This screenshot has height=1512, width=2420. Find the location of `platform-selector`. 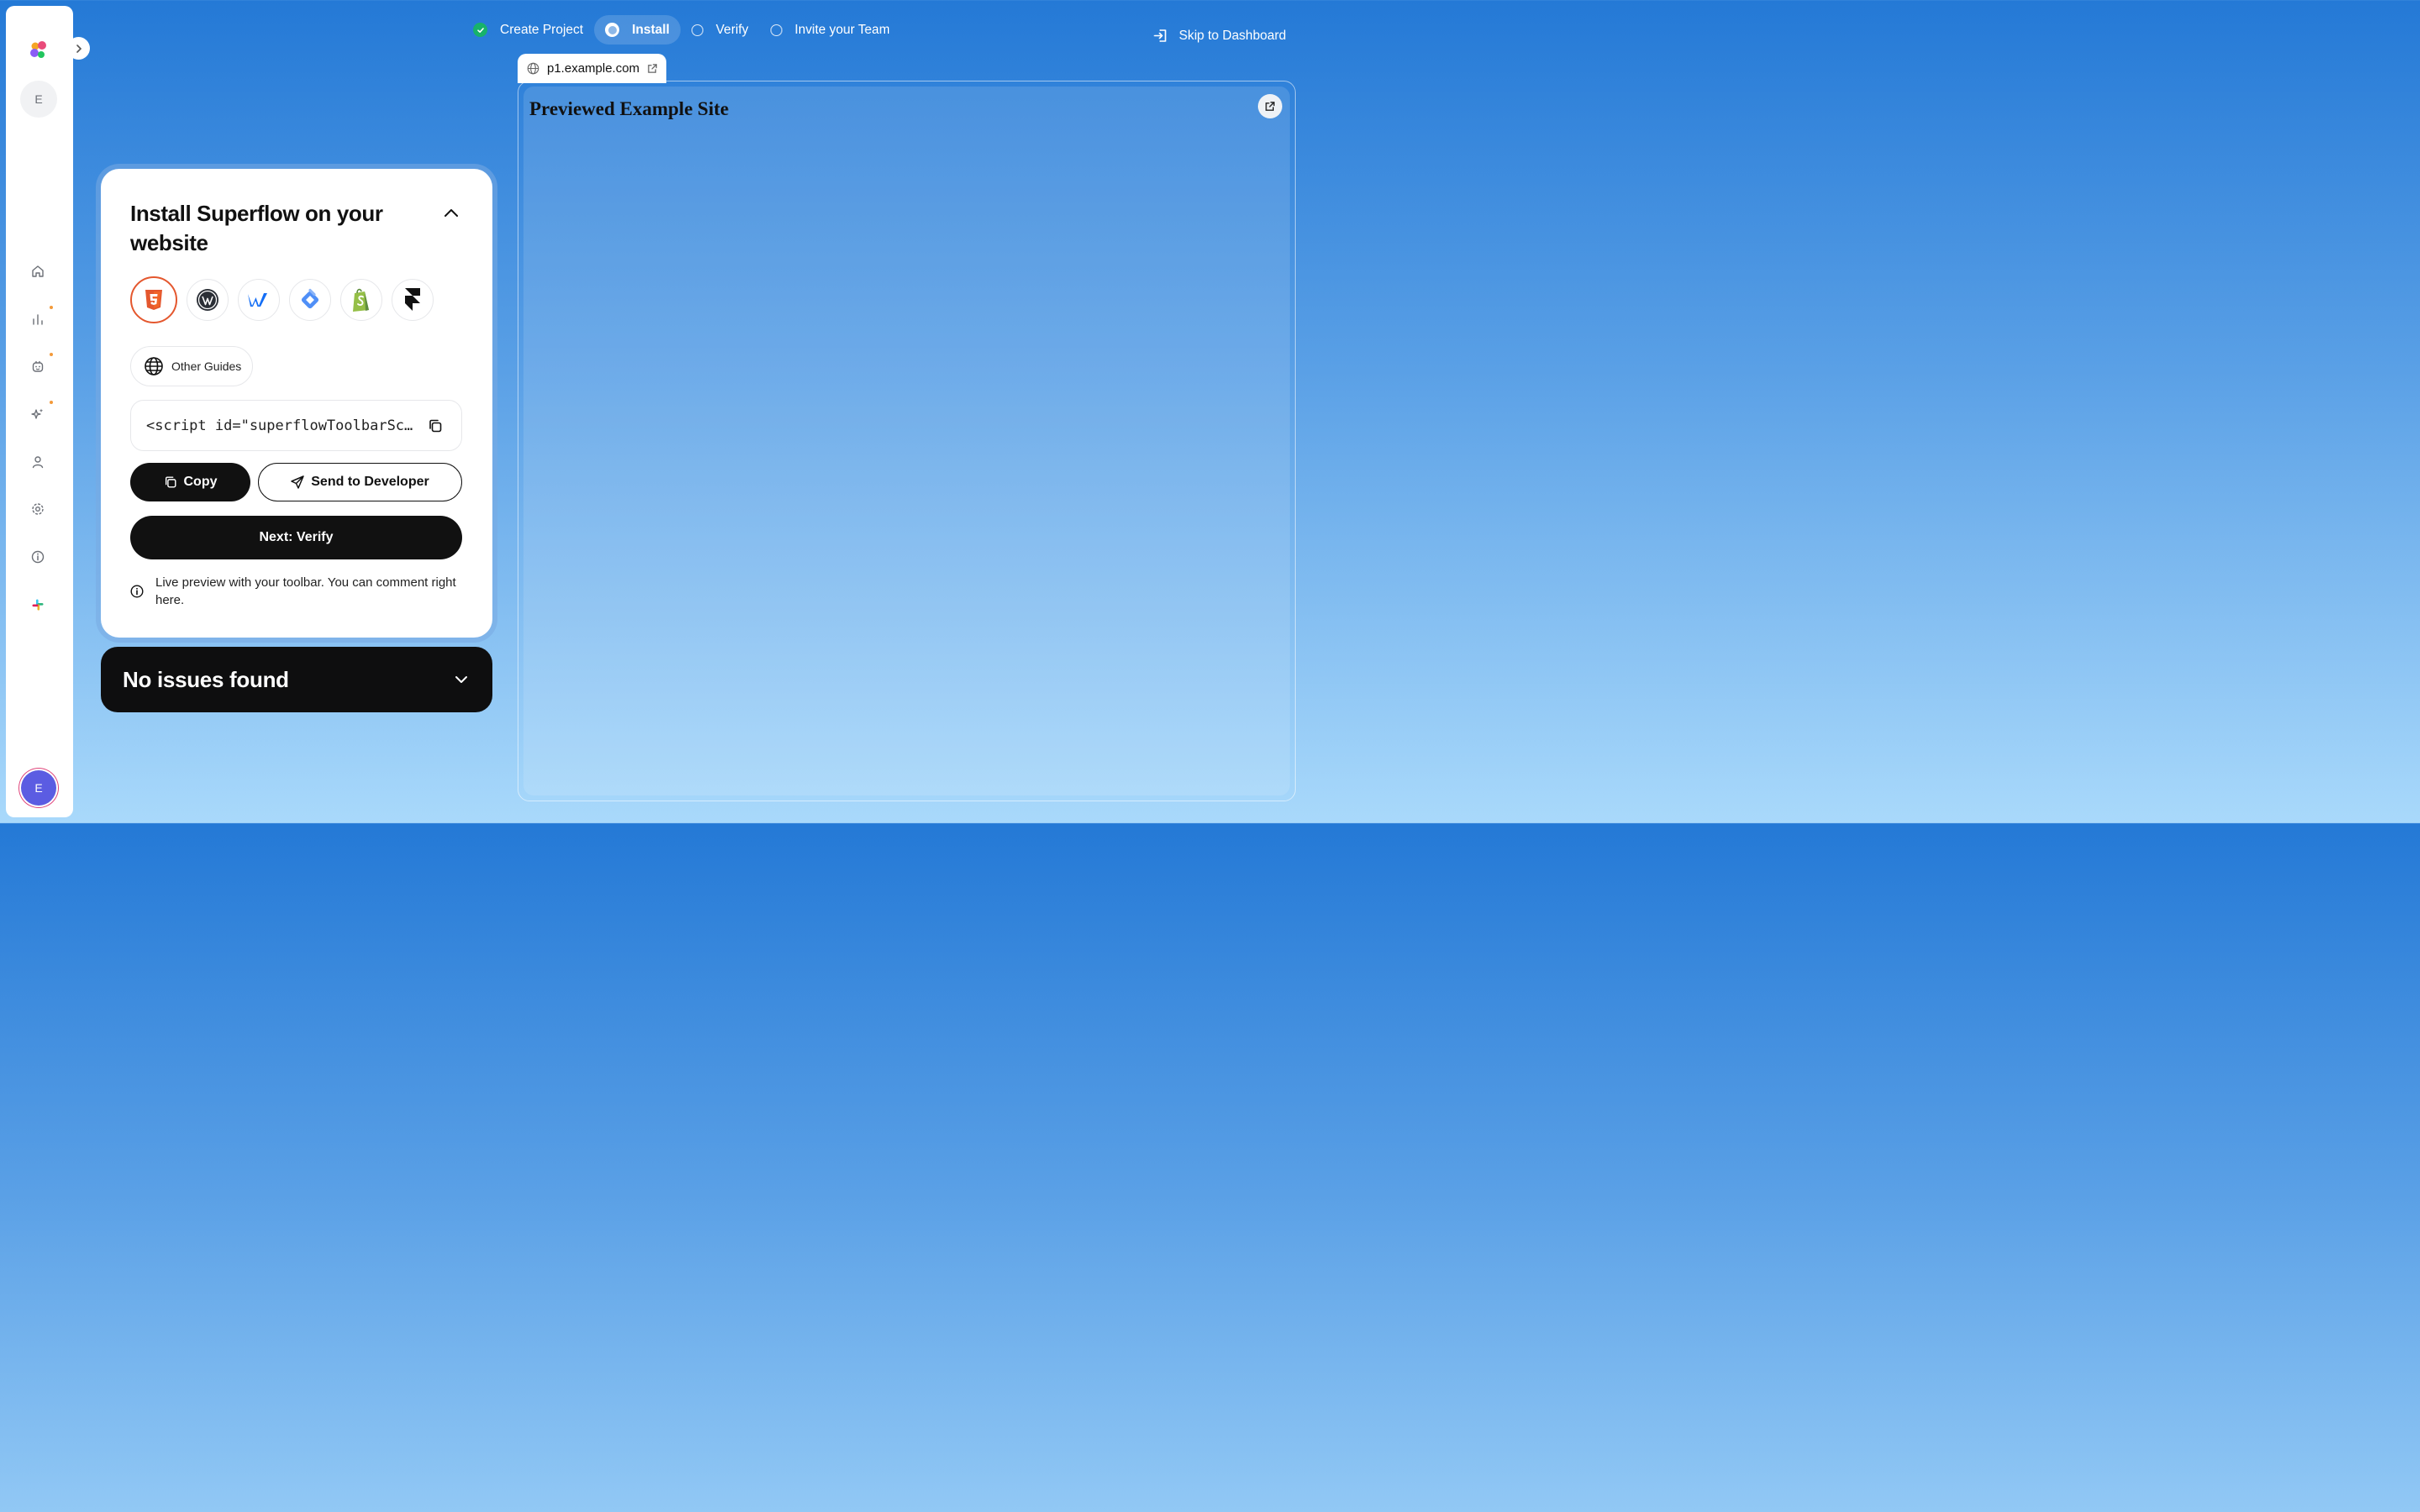

platform-selector is located at coordinates (282, 299).